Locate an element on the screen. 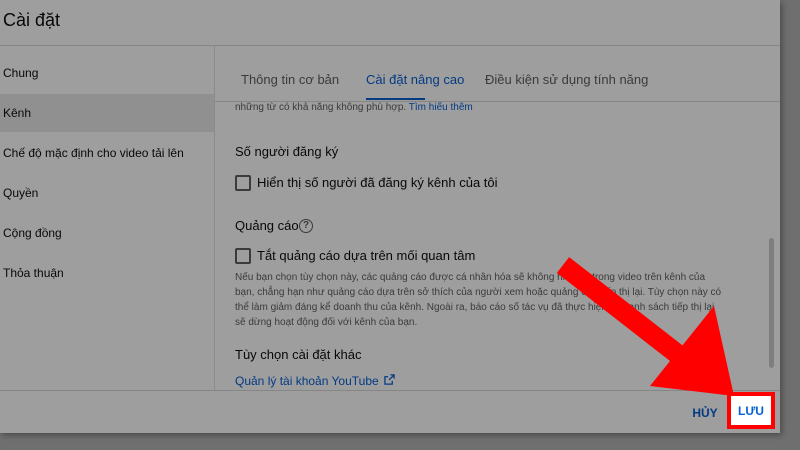 The height and width of the screenshot is (450, 800). disable-interest-ads-label: Tắt quảng cáo dựa trên mối quan tâm is located at coordinates (366, 255).